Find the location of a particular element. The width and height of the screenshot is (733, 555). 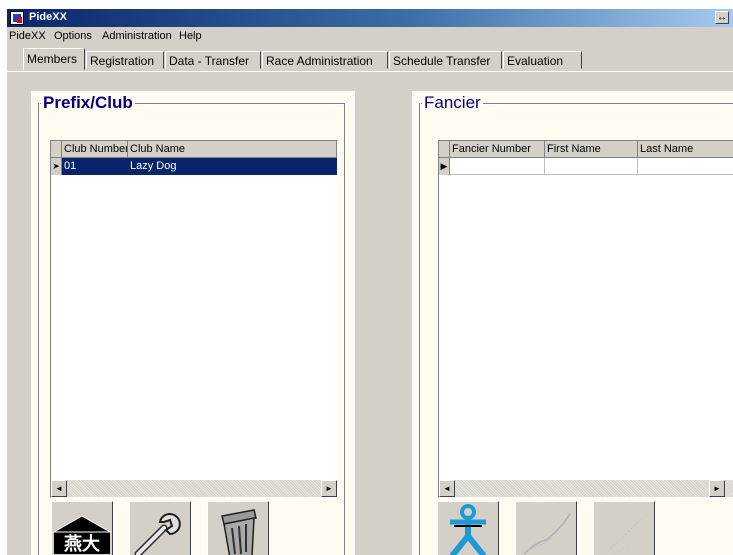

fancier-title: Fancier is located at coordinates (452, 103).